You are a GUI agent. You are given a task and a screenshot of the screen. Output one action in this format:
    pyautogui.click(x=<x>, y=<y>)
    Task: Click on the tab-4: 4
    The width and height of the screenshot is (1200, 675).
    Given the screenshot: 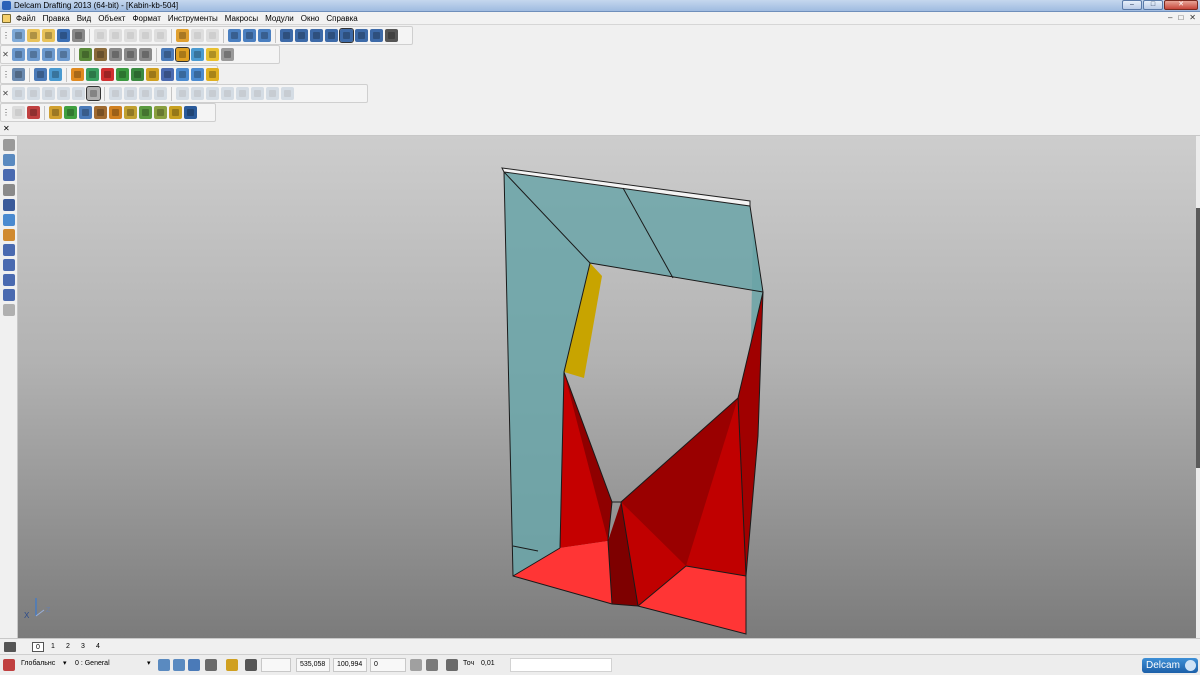 What is the action you would take?
    pyautogui.click(x=98, y=647)
    